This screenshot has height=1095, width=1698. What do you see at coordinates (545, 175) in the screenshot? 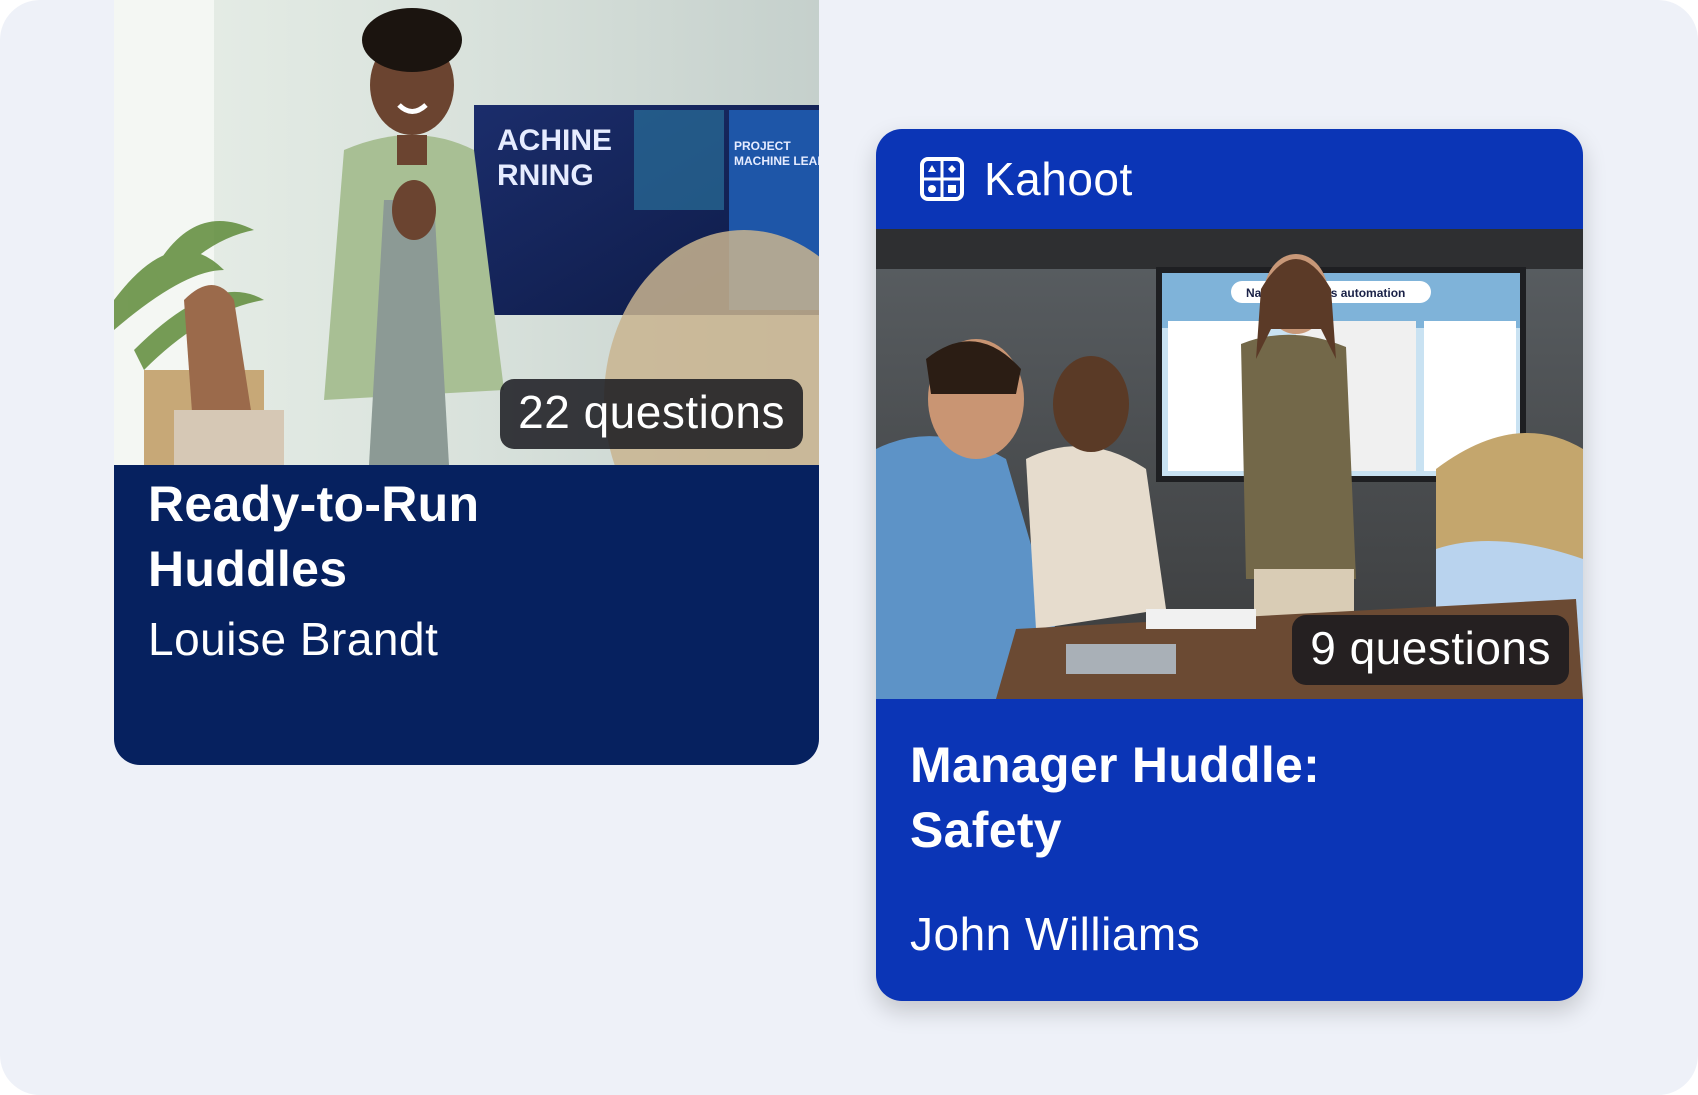
I see `svg-text: RNING` at bounding box center [545, 175].